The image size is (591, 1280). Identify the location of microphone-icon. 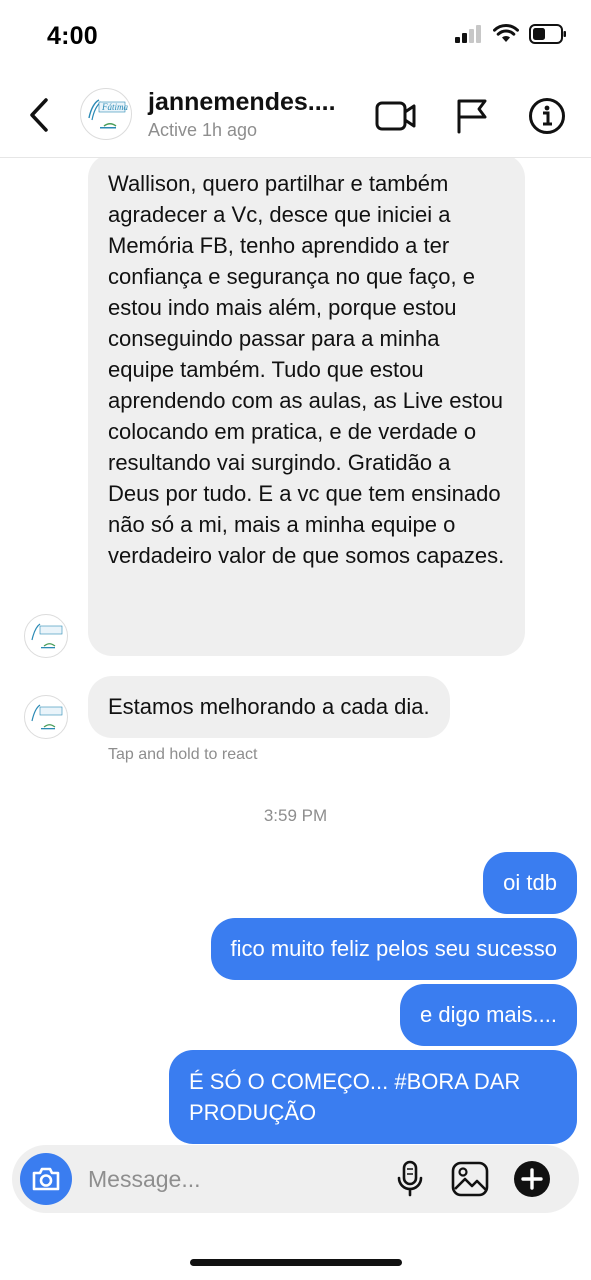
(410, 1178).